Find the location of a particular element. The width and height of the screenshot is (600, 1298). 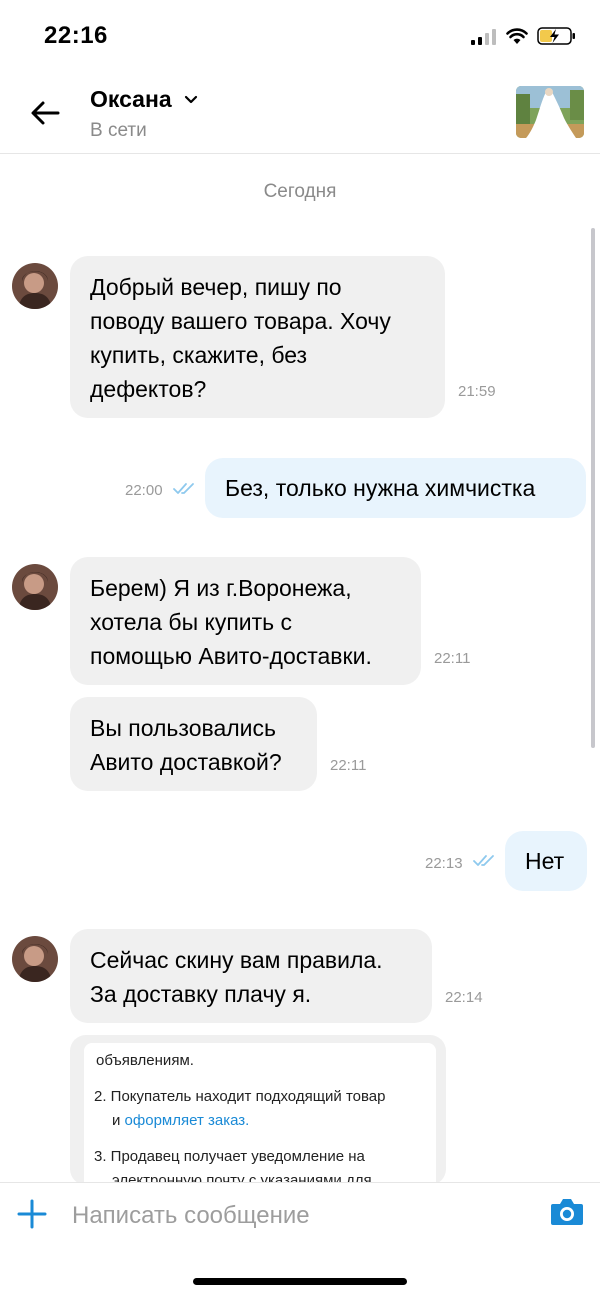

message-input is located at coordinates (302, 1216).